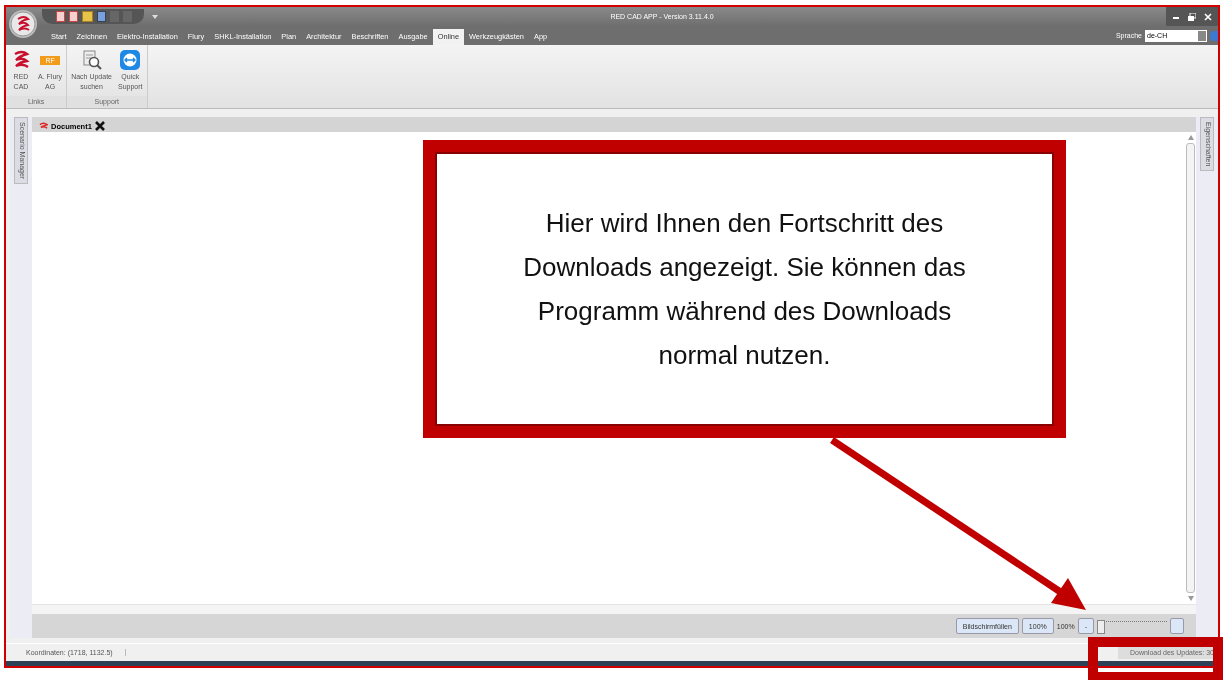 Image resolution: width=1223 pixels, height=680 pixels. What do you see at coordinates (1190, 598) in the screenshot?
I see `scroll-down-icon` at bounding box center [1190, 598].